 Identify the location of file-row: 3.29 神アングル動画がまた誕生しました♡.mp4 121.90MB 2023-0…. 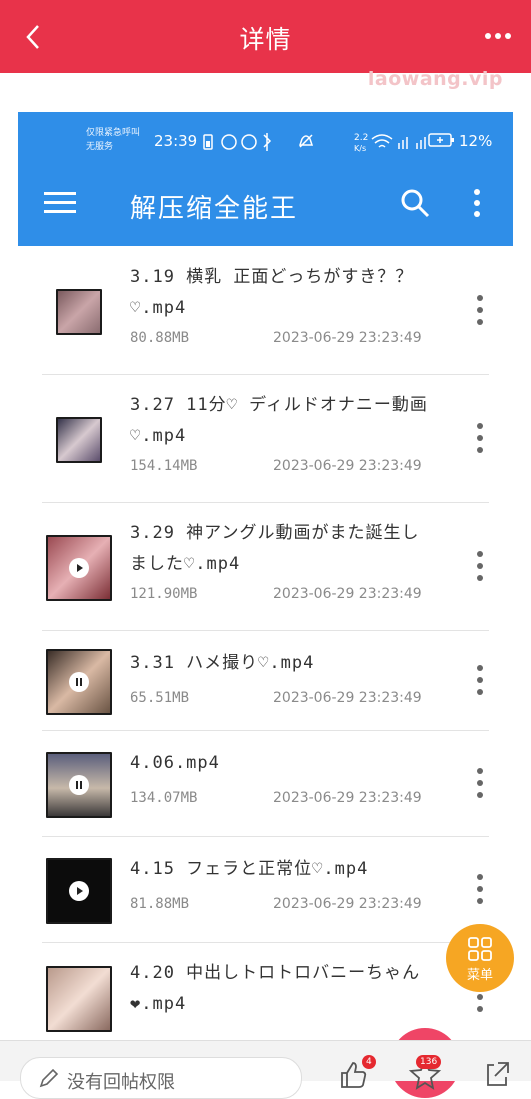
(265, 566).